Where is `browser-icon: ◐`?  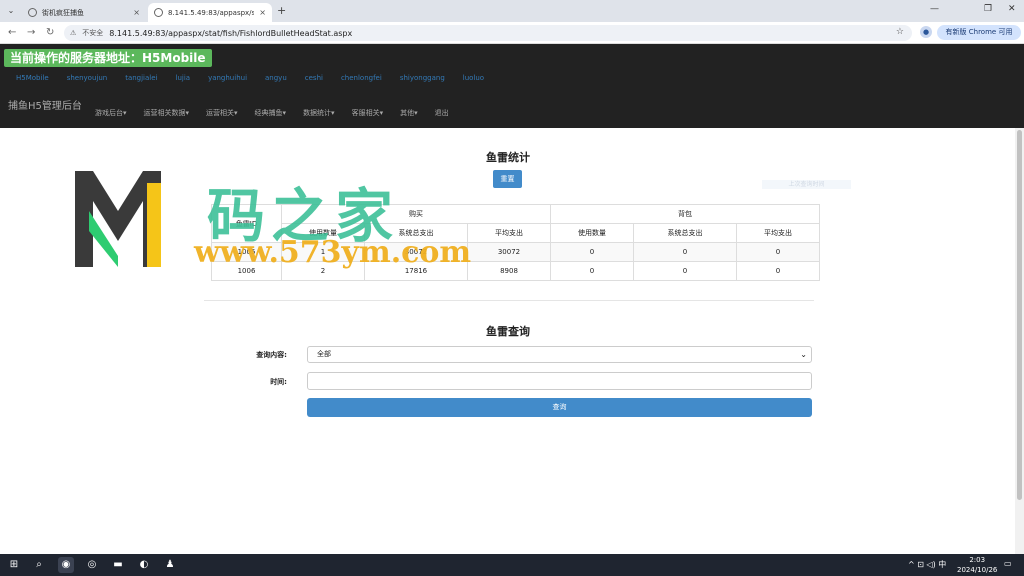
browser-icon: ◐ is located at coordinates (144, 565).